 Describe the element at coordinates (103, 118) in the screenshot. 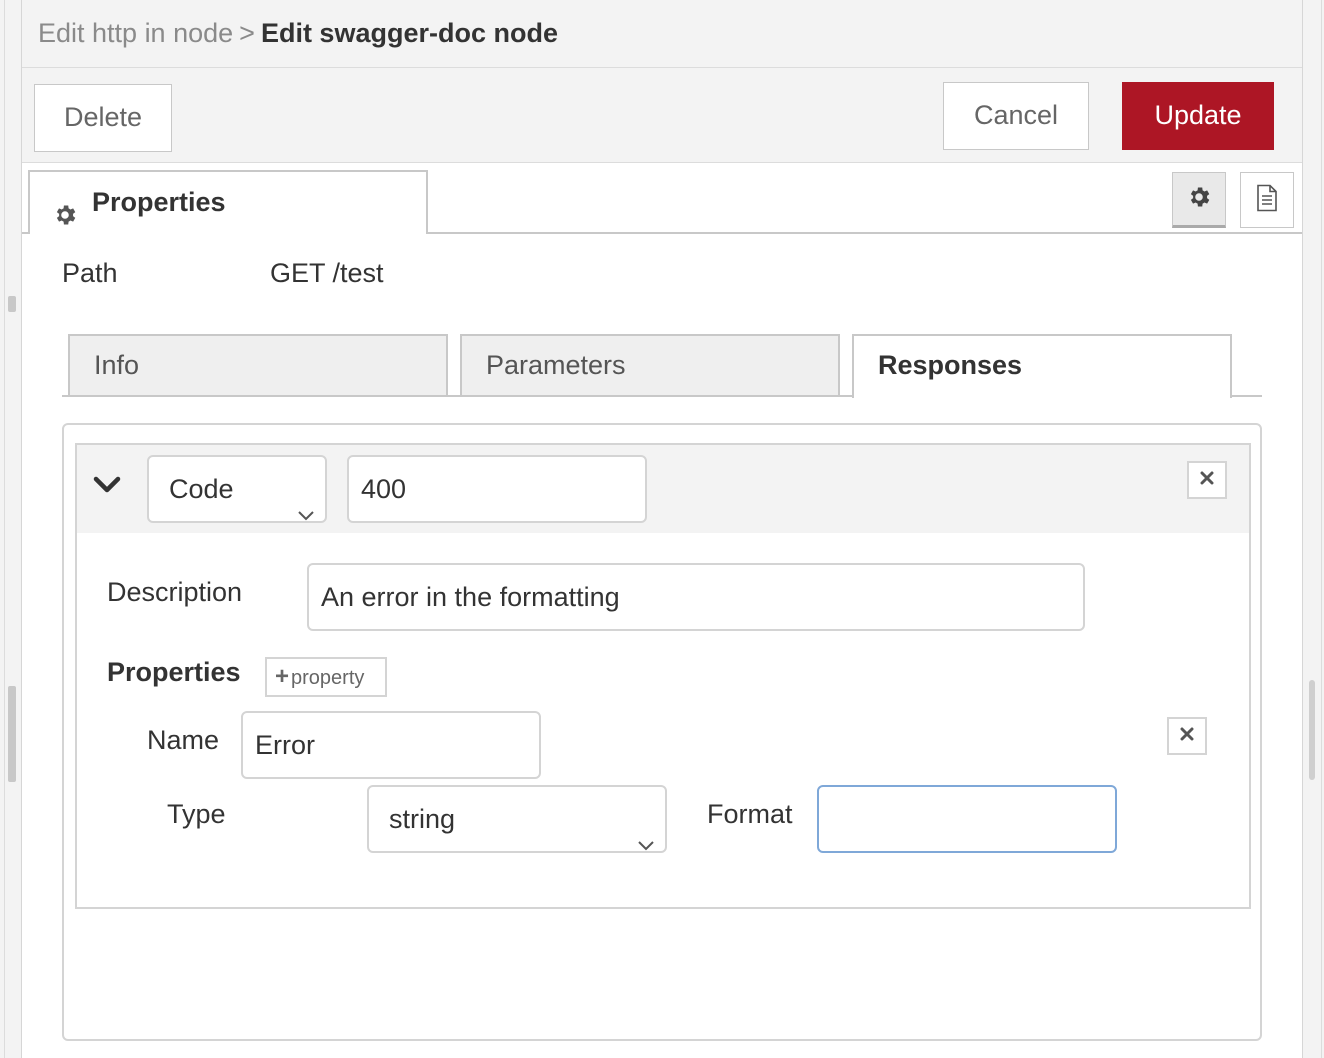

I see `delete-button: Delete` at that location.